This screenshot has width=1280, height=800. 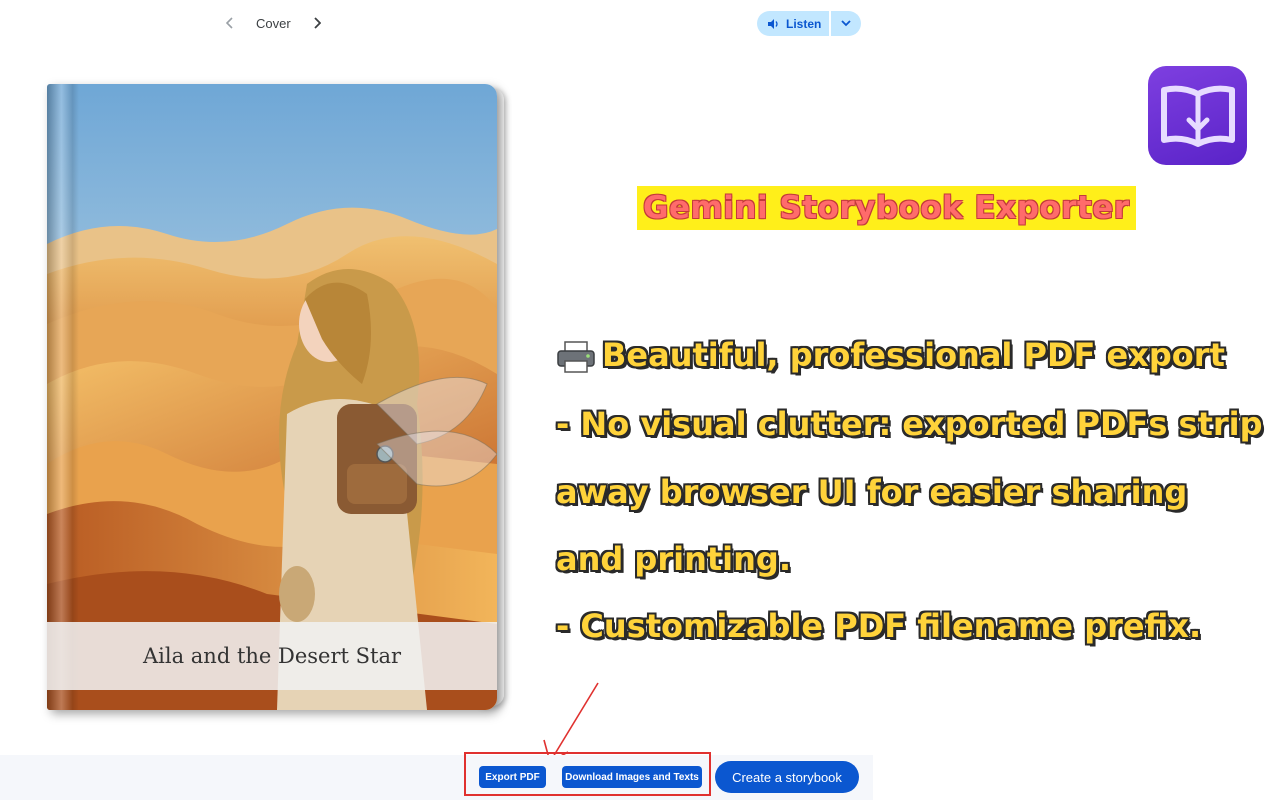 I want to click on feature-line-2: - No visual clutter: exported PDFs strip, so click(x=909, y=424).